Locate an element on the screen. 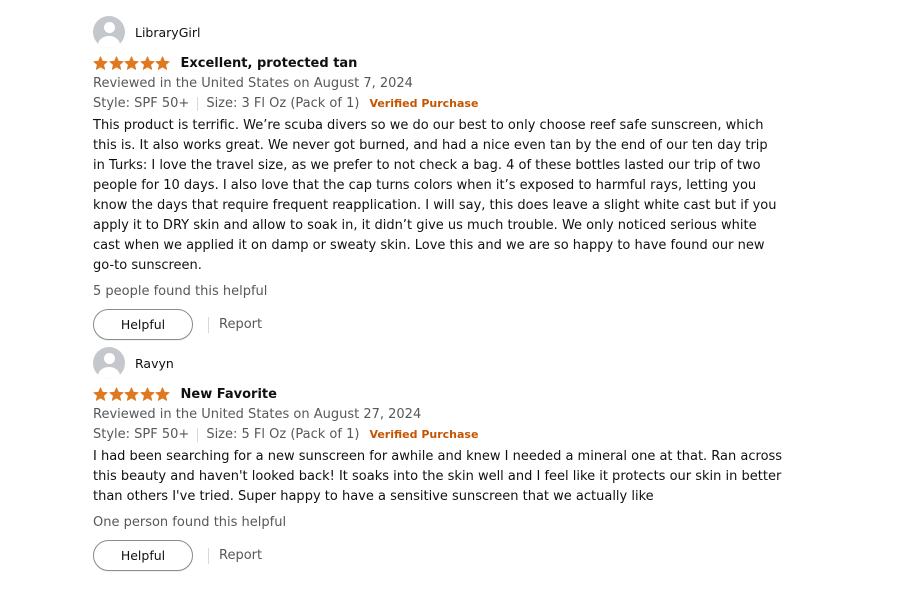  reviewer-name: Ravyn is located at coordinates (154, 363).